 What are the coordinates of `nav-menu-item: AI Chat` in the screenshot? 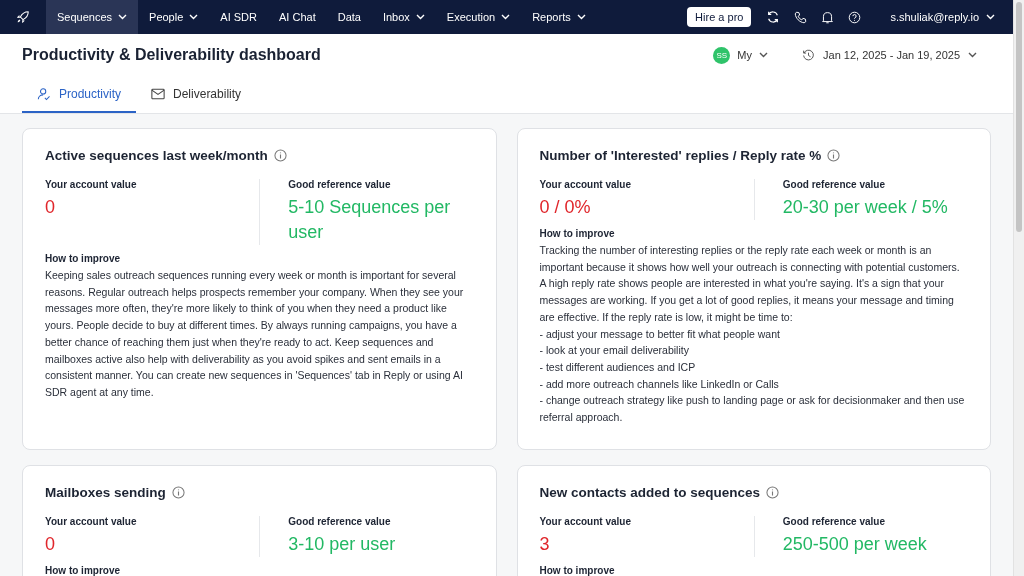 It's located at (297, 17).